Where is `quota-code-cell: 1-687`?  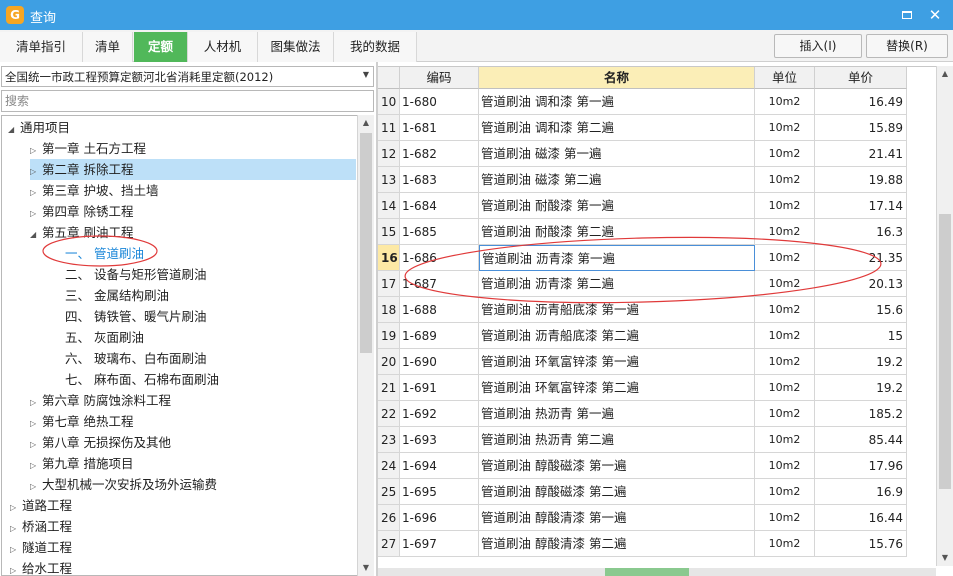
quota-code-cell: 1-687 is located at coordinates (439, 284).